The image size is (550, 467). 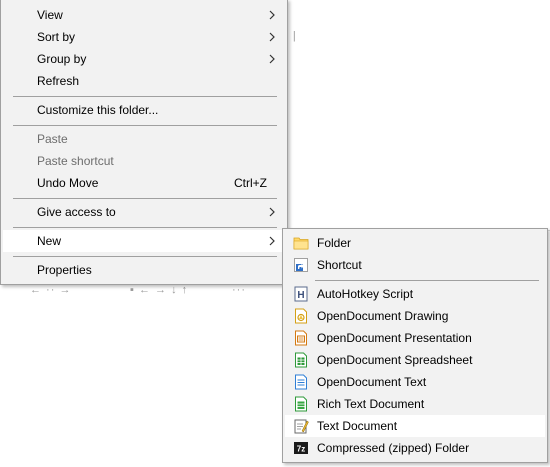 I want to click on menu-item-label: Paste, so click(x=52, y=139).